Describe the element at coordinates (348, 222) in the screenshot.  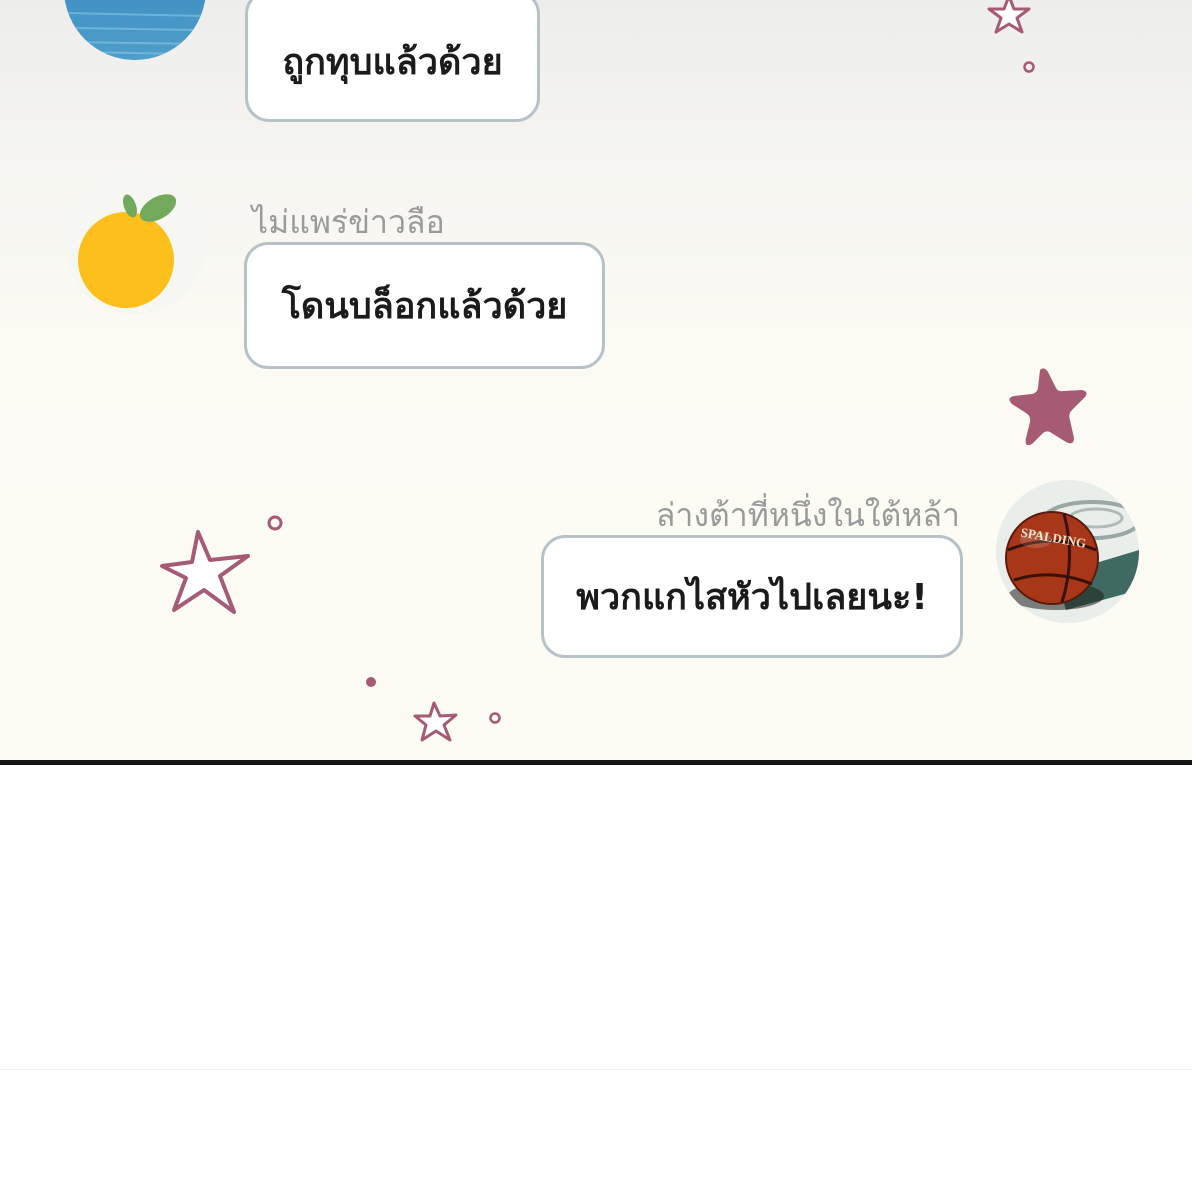
I see `sender-name-2: ไม่แพร่ข่าวลือ` at that location.